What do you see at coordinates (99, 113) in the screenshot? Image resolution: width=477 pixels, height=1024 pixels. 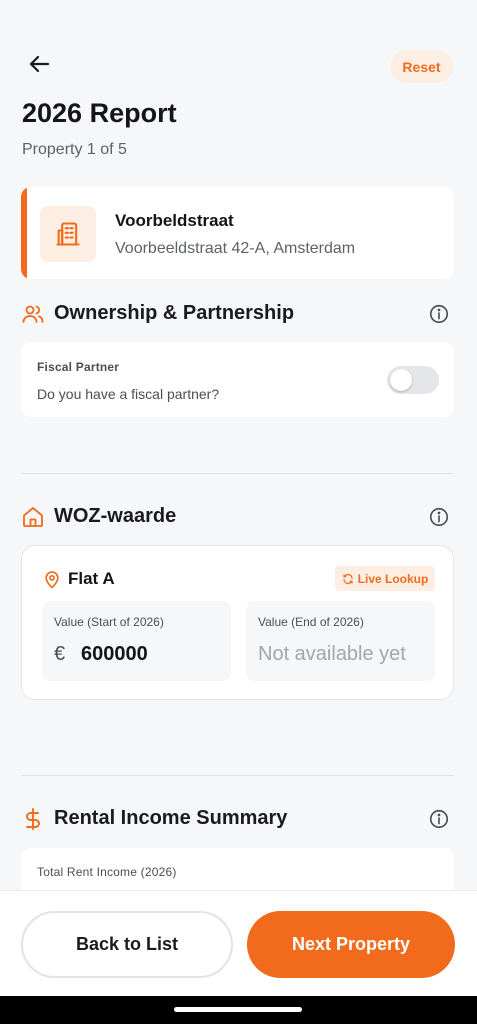 I see `page-title: 2026 Report` at bounding box center [99, 113].